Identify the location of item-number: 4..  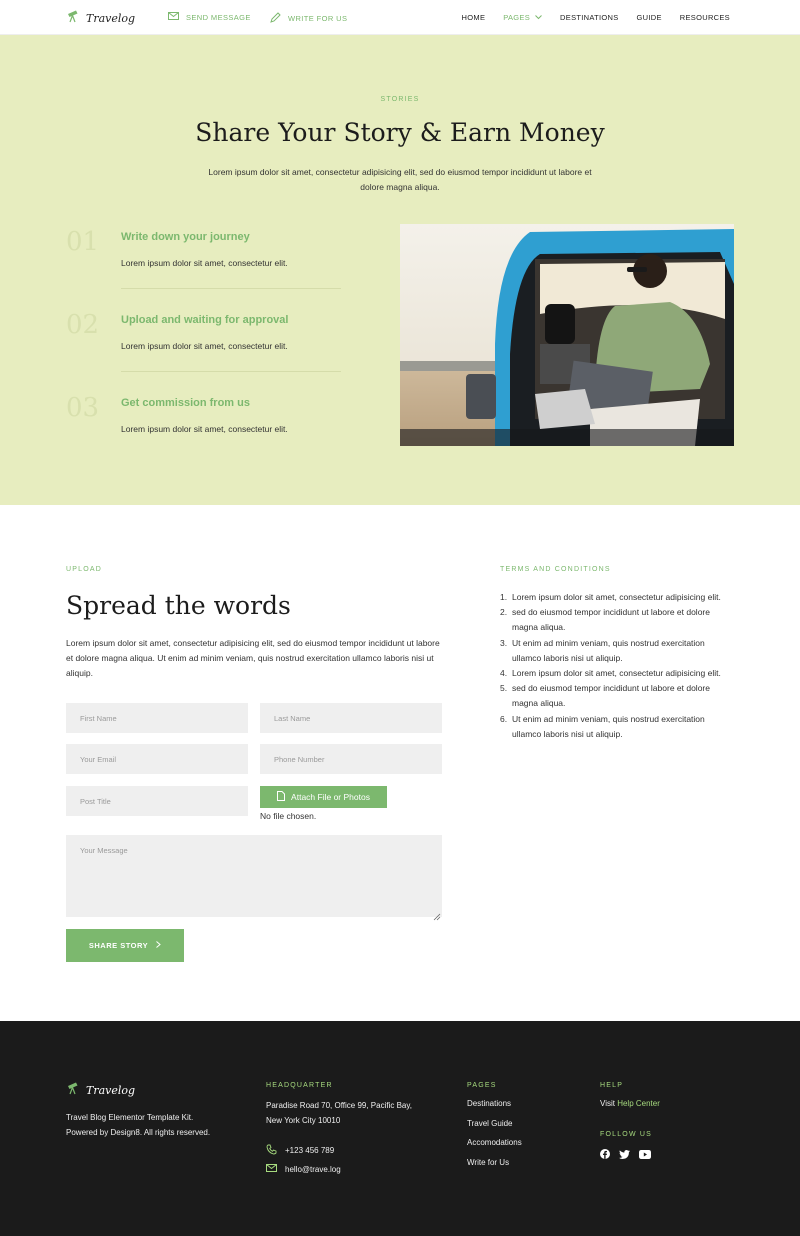
(504, 673).